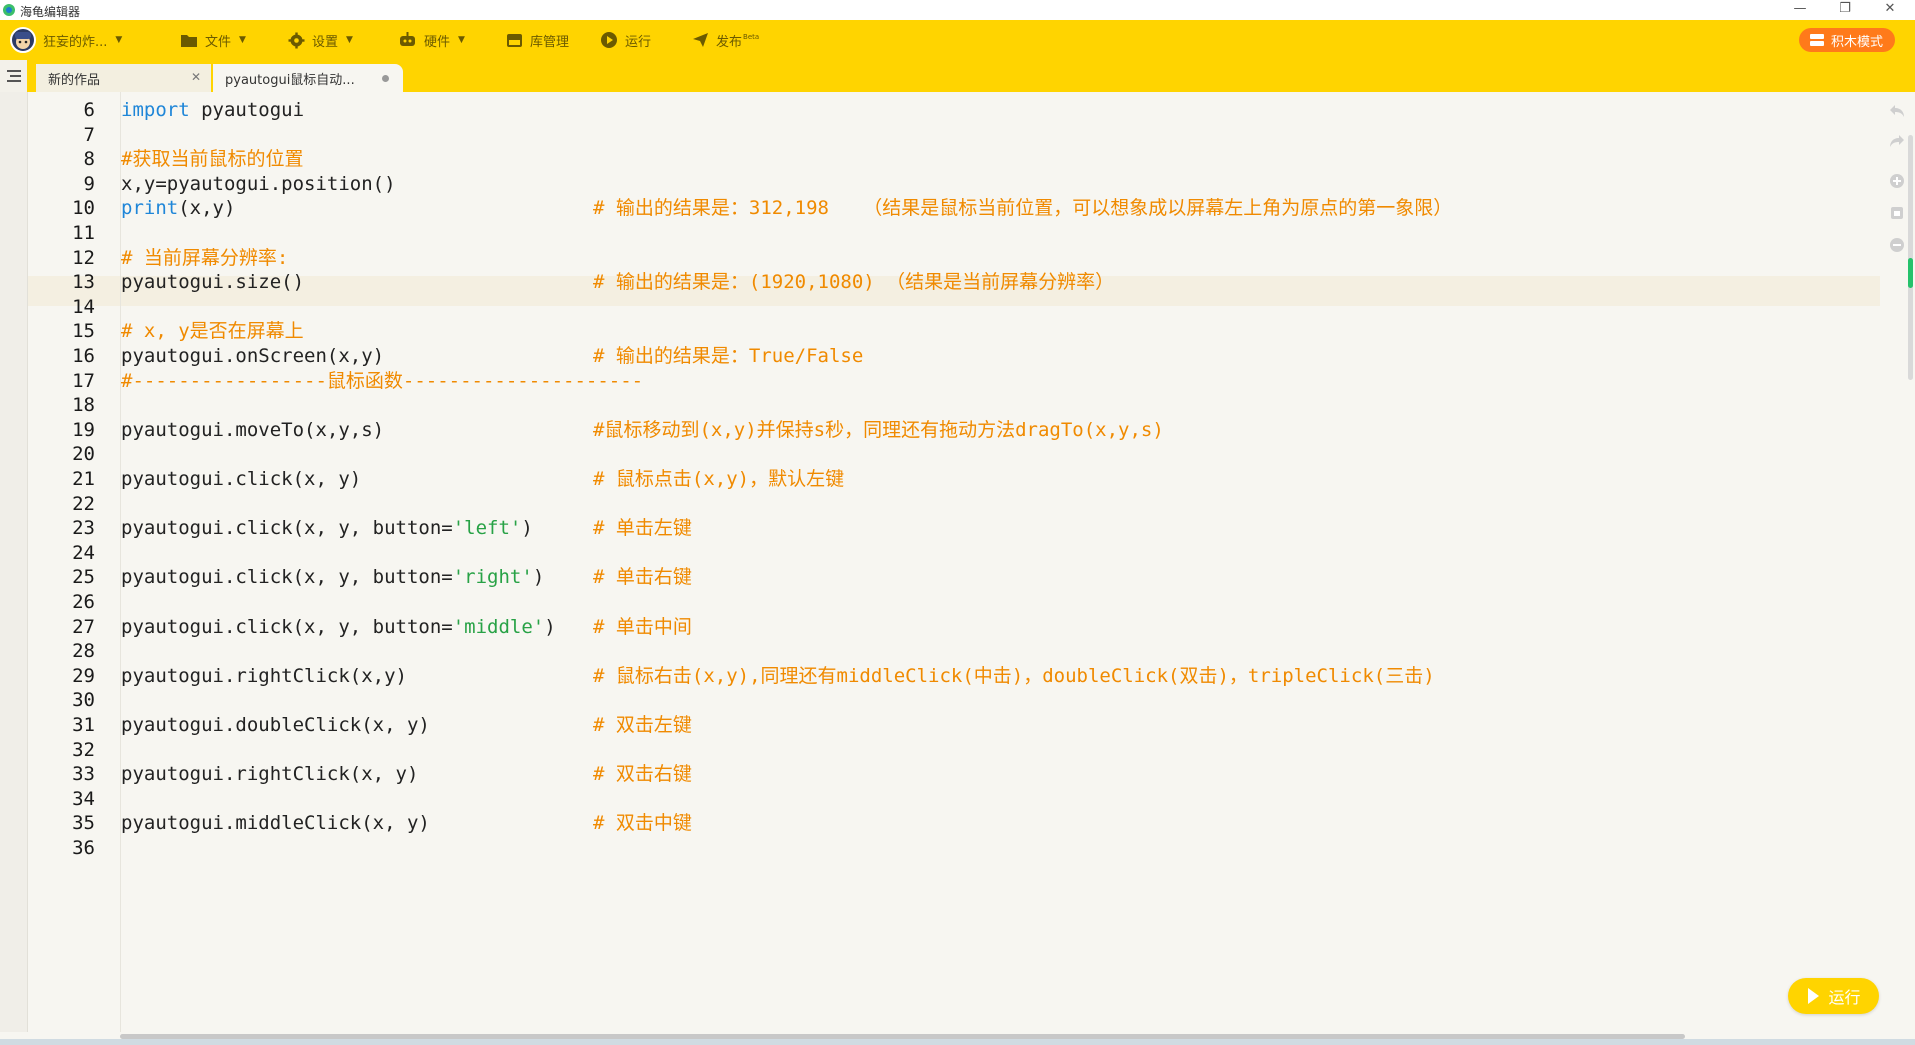 The height and width of the screenshot is (1045, 1915). Describe the element at coordinates (957, 10) in the screenshot. I see `title-bar: 海龟编辑器 — ❐ ✕` at that location.